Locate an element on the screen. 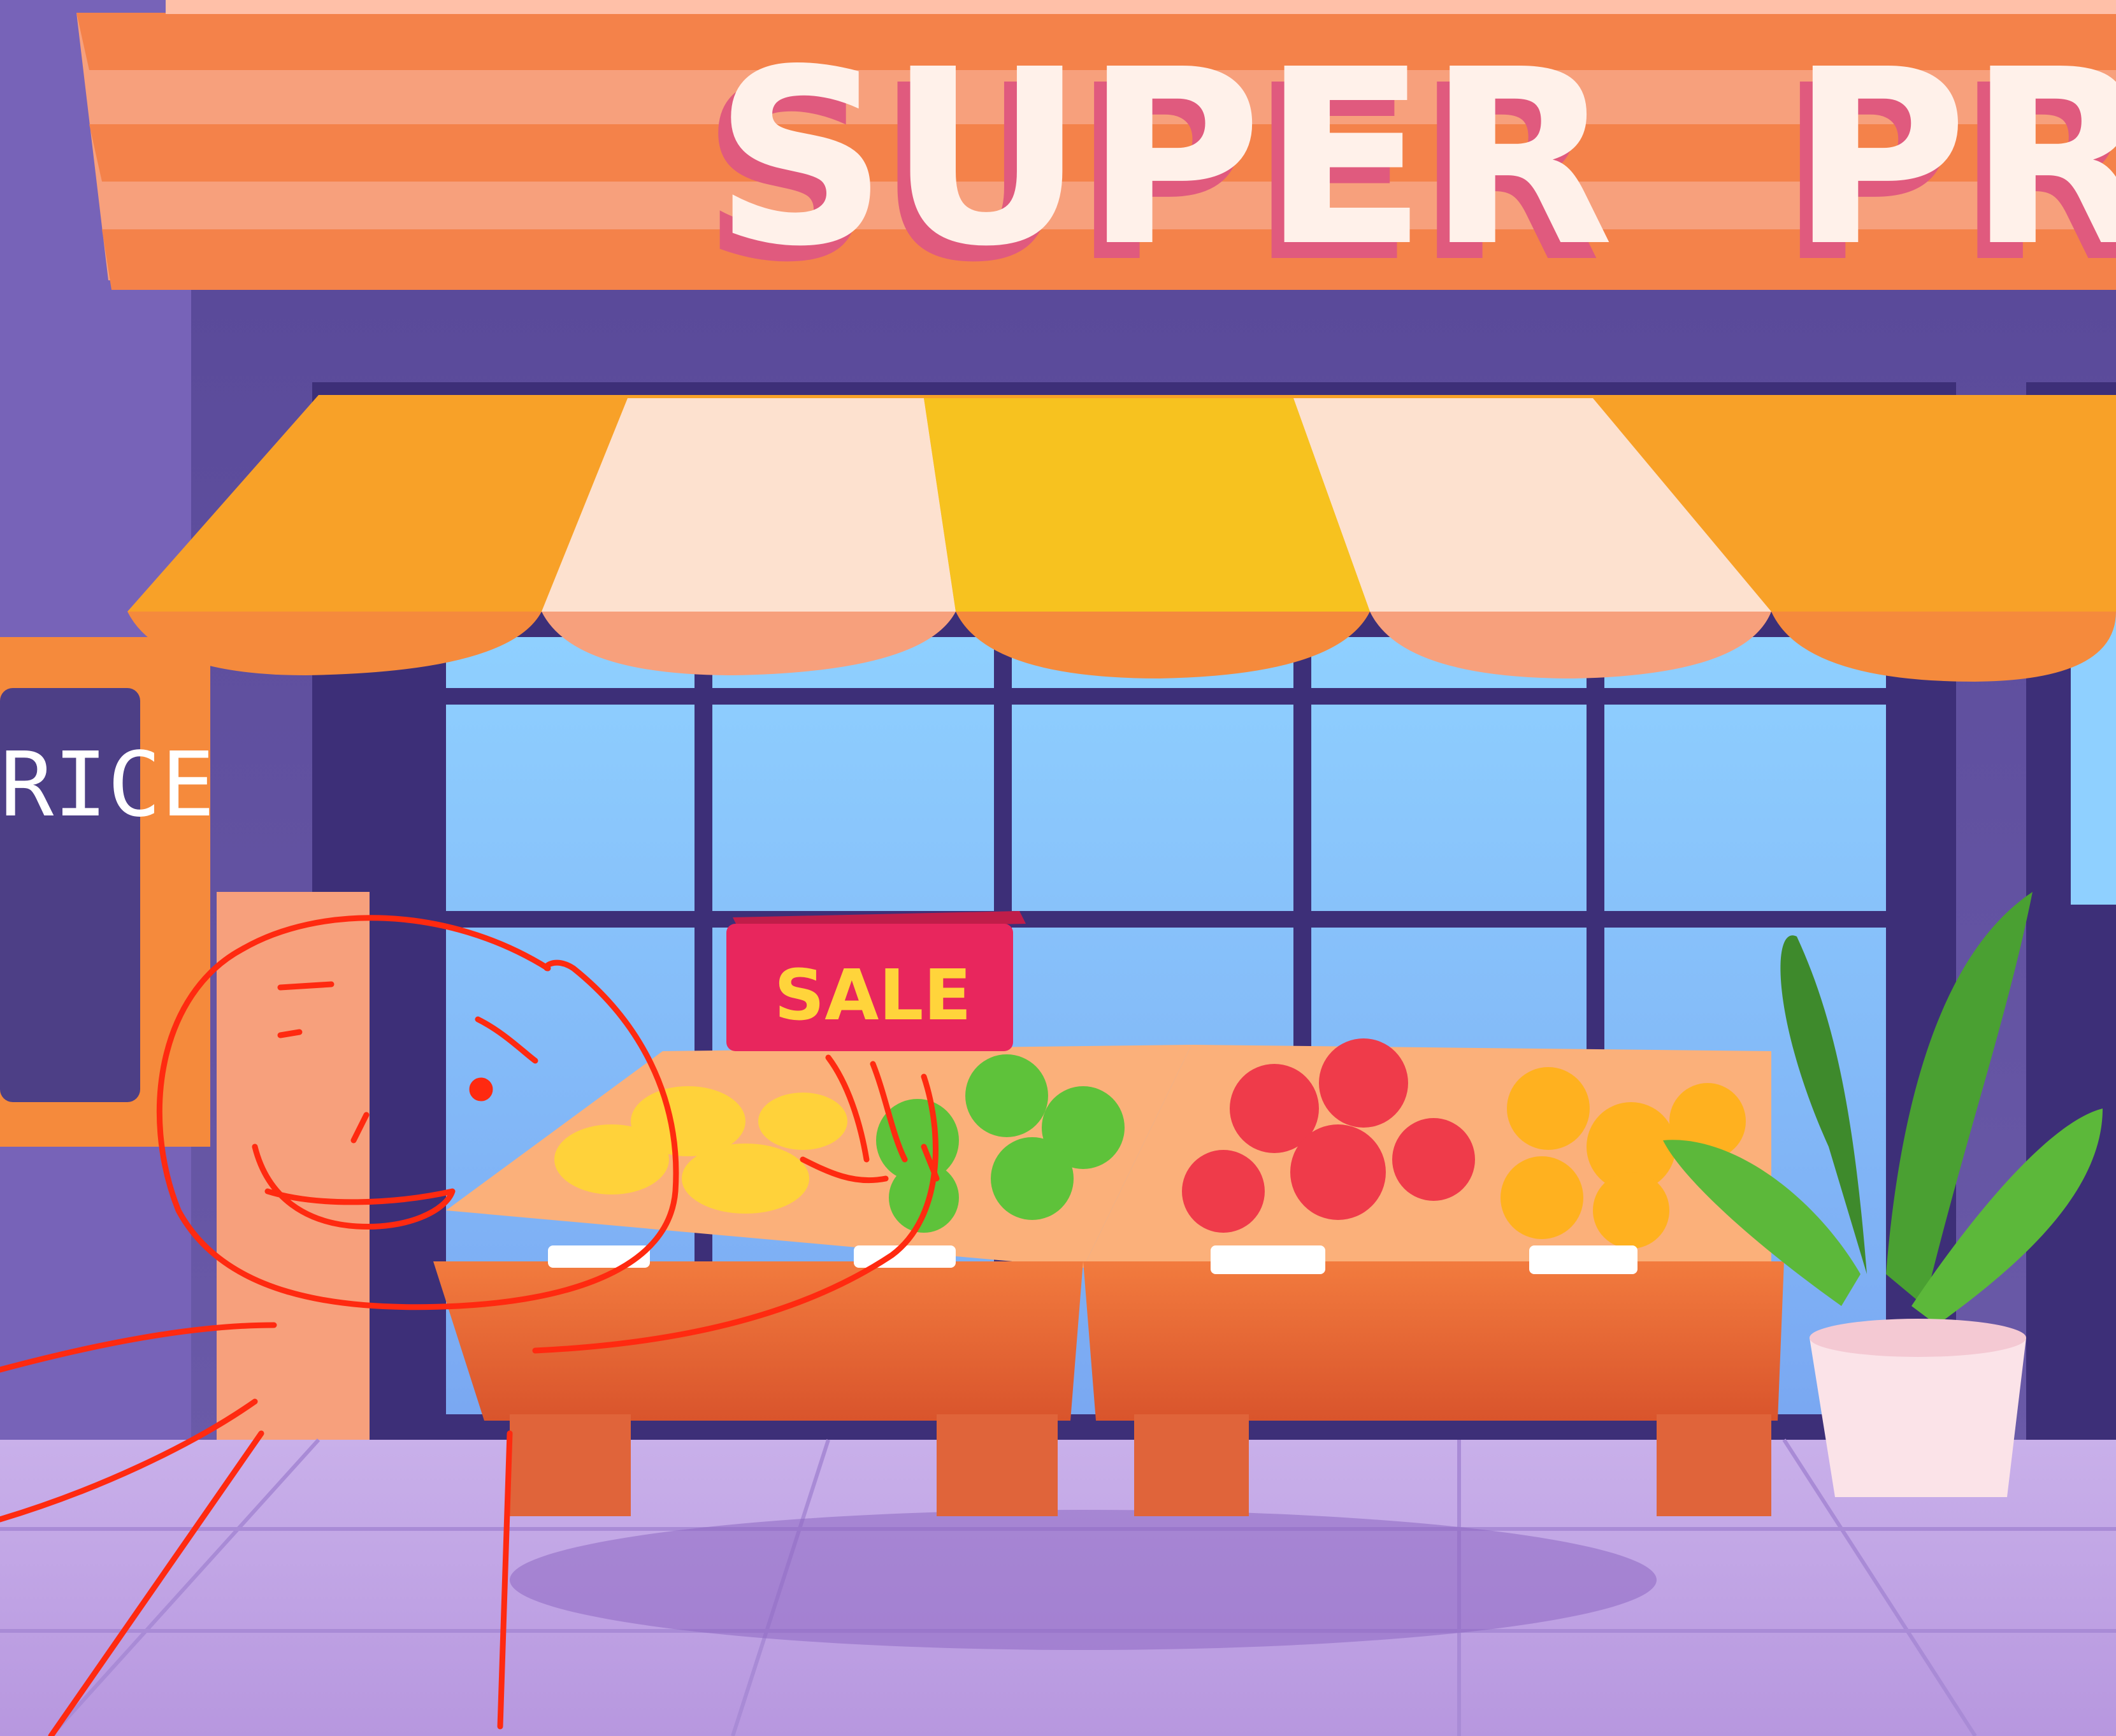  sign-word-2: PR is located at coordinates (1953, 158).